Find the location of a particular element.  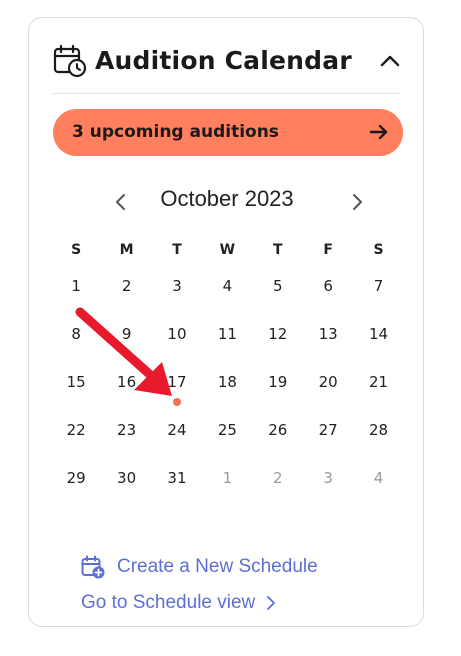

calendar-day-outside-month: 1 is located at coordinates (227, 480).